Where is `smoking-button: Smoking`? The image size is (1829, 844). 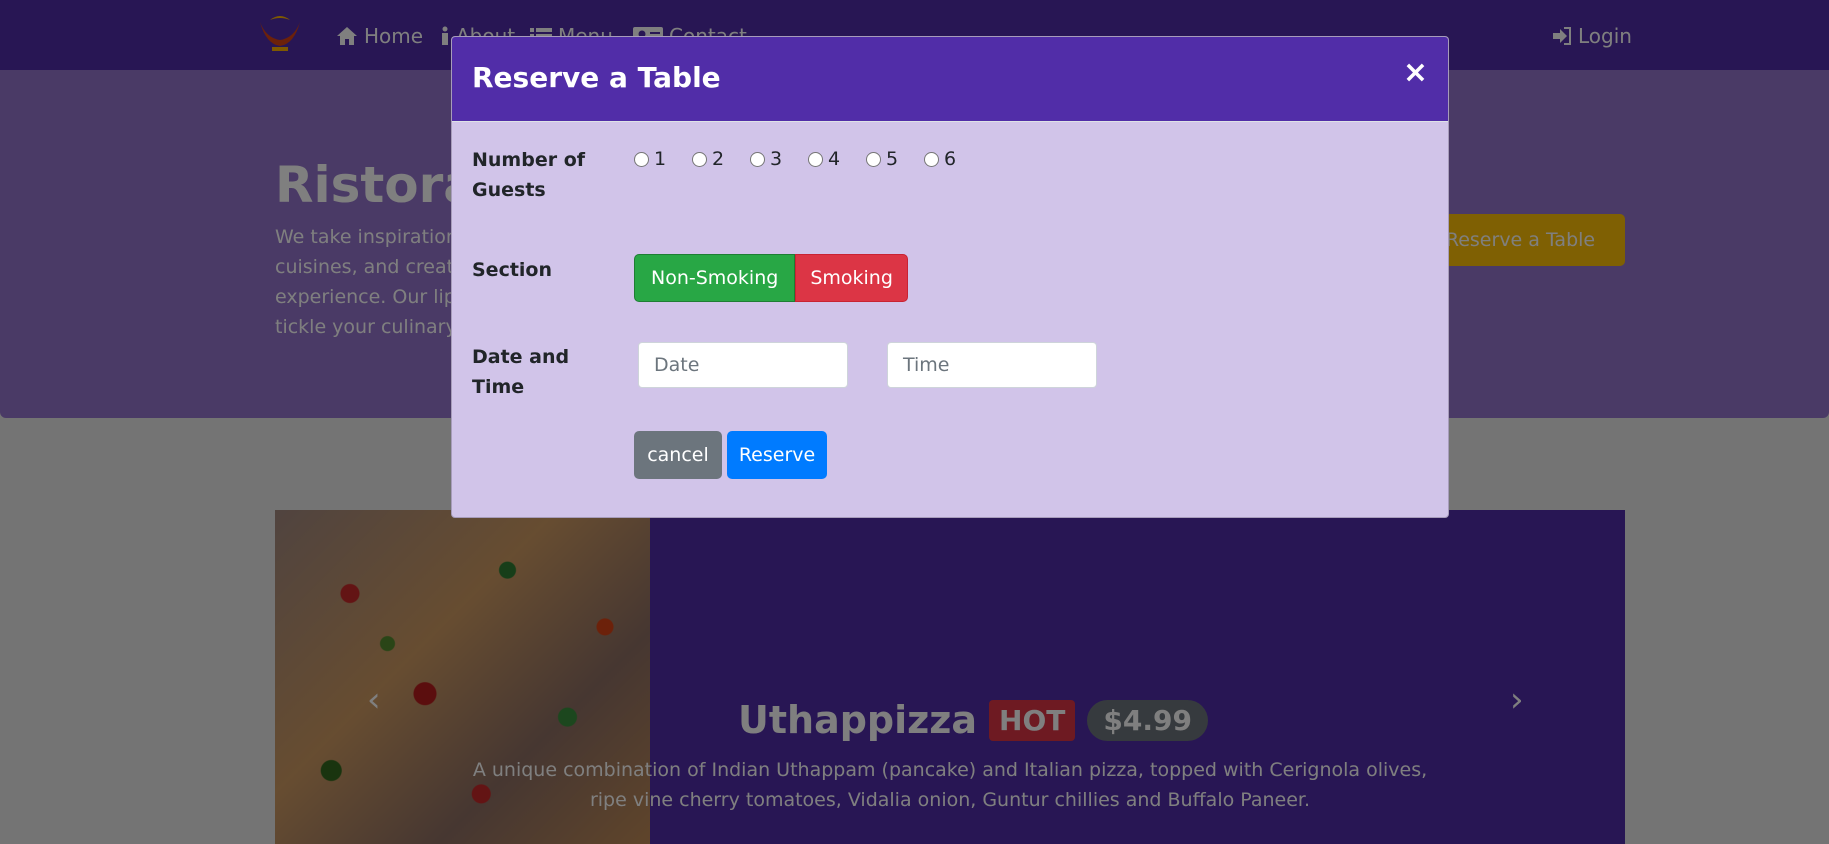 smoking-button: Smoking is located at coordinates (851, 278).